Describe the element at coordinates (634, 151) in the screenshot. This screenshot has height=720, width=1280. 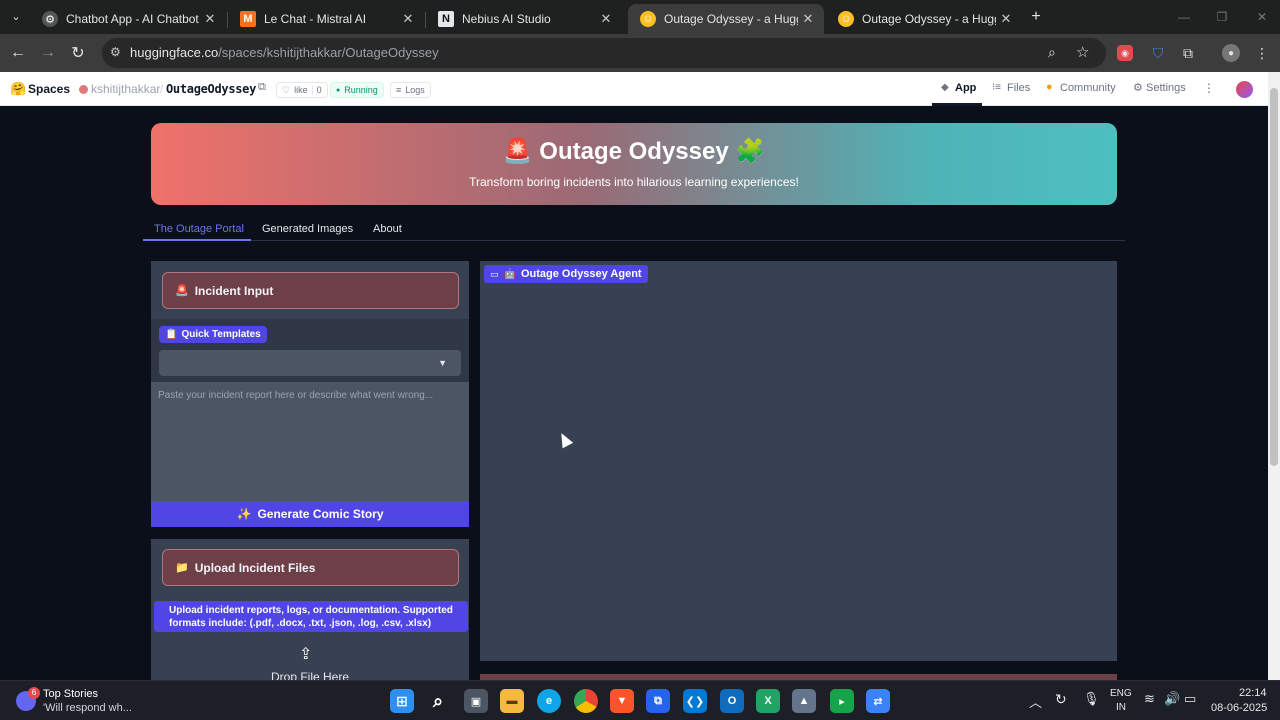
I see `app-title-text: Outage Odyssey` at that location.